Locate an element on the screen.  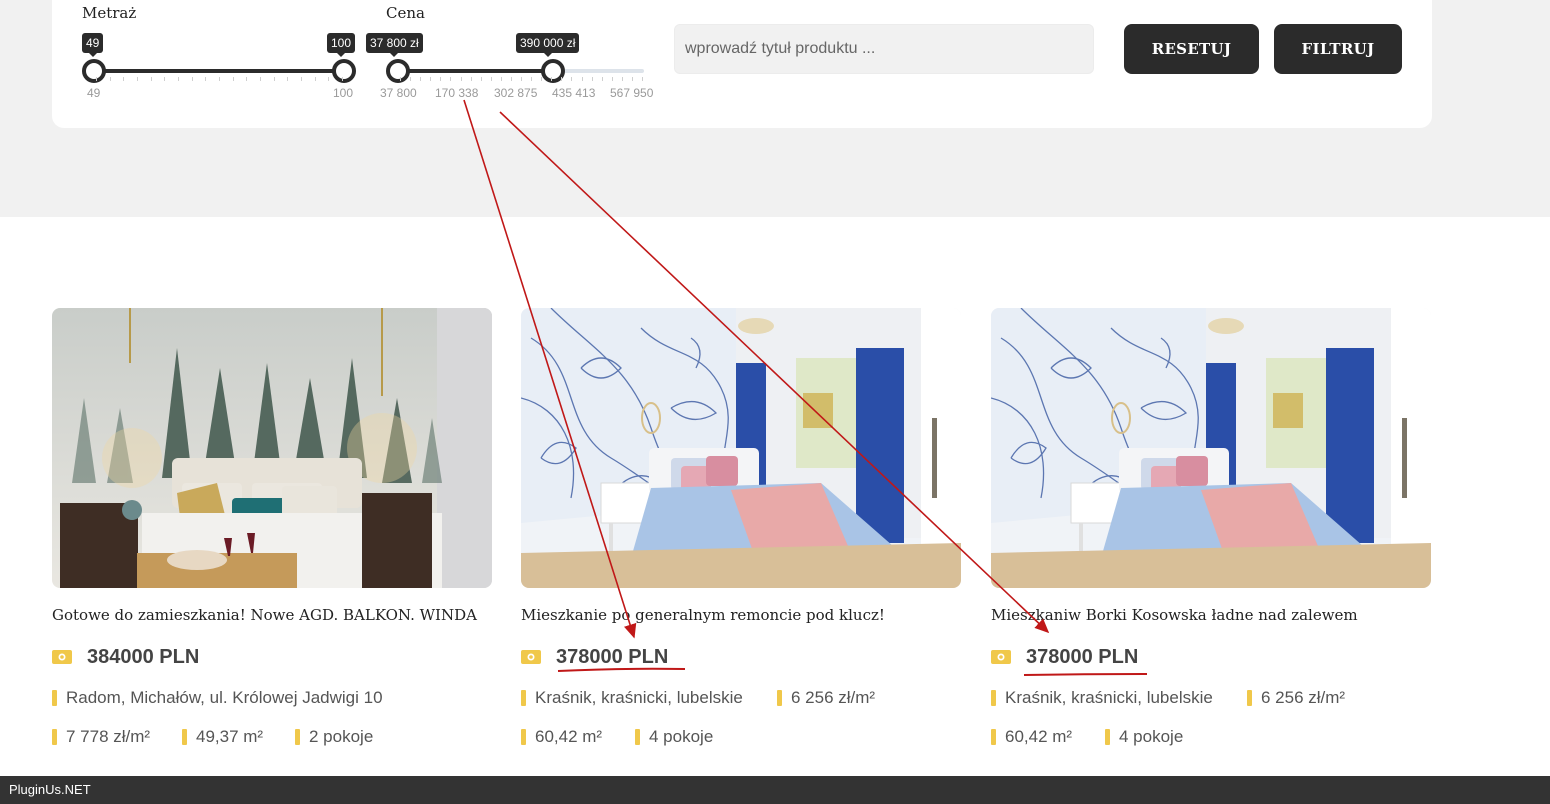
area-tick-label: 100 is located at coordinates (343, 93).